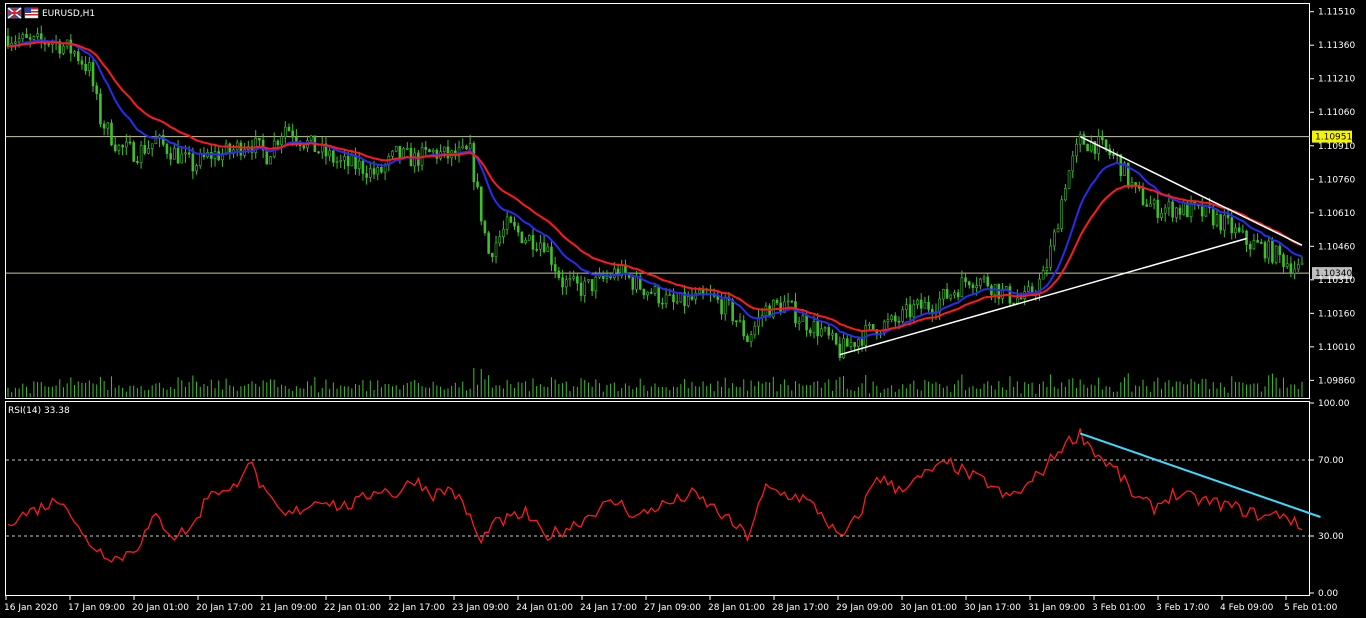  Describe the element at coordinates (1336, 80) in the screenshot. I see `price-tick-label: 1.11210` at that location.